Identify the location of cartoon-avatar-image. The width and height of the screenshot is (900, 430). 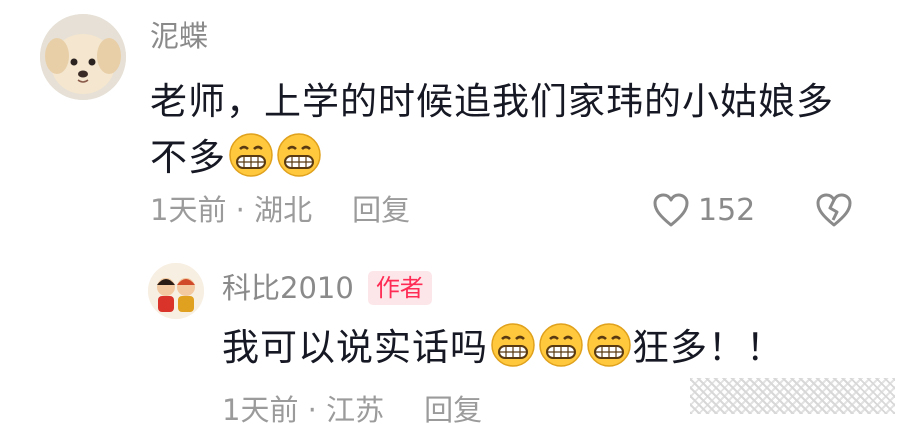
(176, 291).